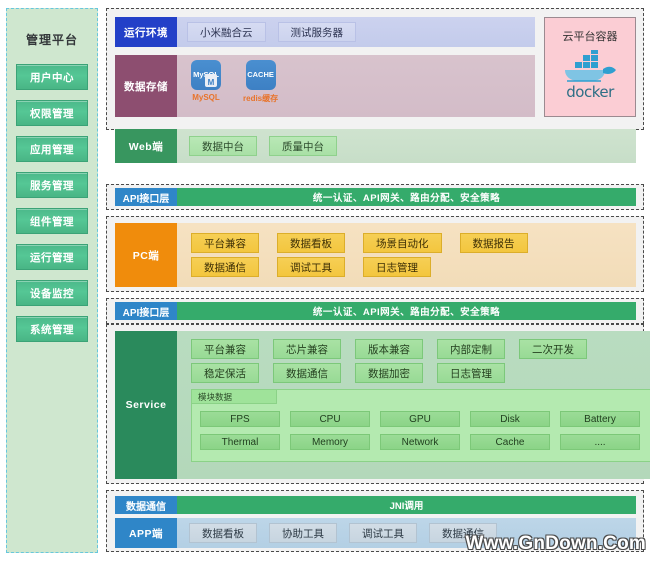 Image resolution: width=650 pixels, height=561 pixels. What do you see at coordinates (52, 293) in the screenshot?
I see `sidebar-item-device-monitor: 设备监控` at bounding box center [52, 293].